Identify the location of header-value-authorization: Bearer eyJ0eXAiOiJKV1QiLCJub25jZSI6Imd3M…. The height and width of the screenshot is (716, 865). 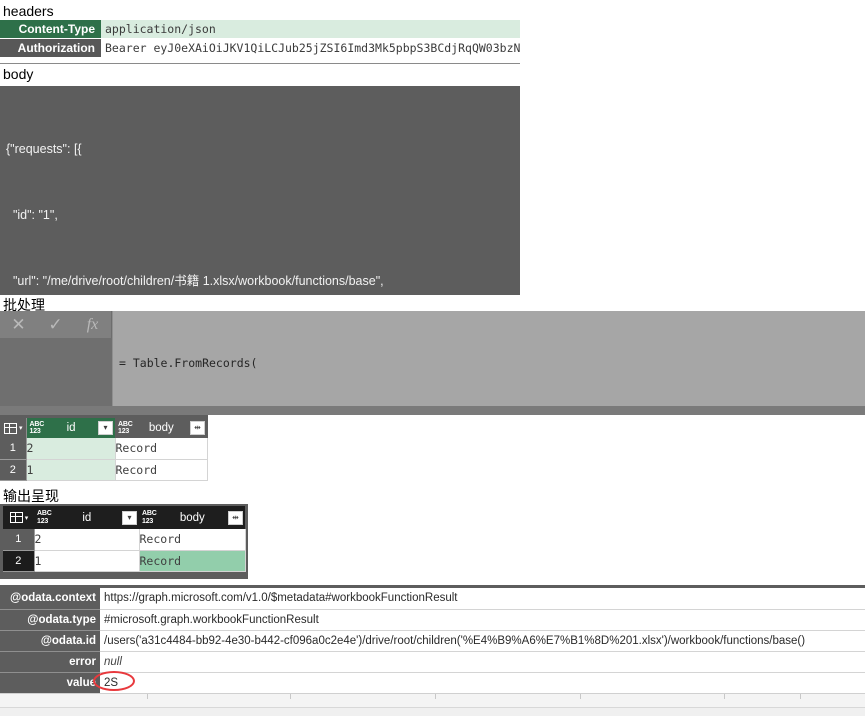
(310, 48).